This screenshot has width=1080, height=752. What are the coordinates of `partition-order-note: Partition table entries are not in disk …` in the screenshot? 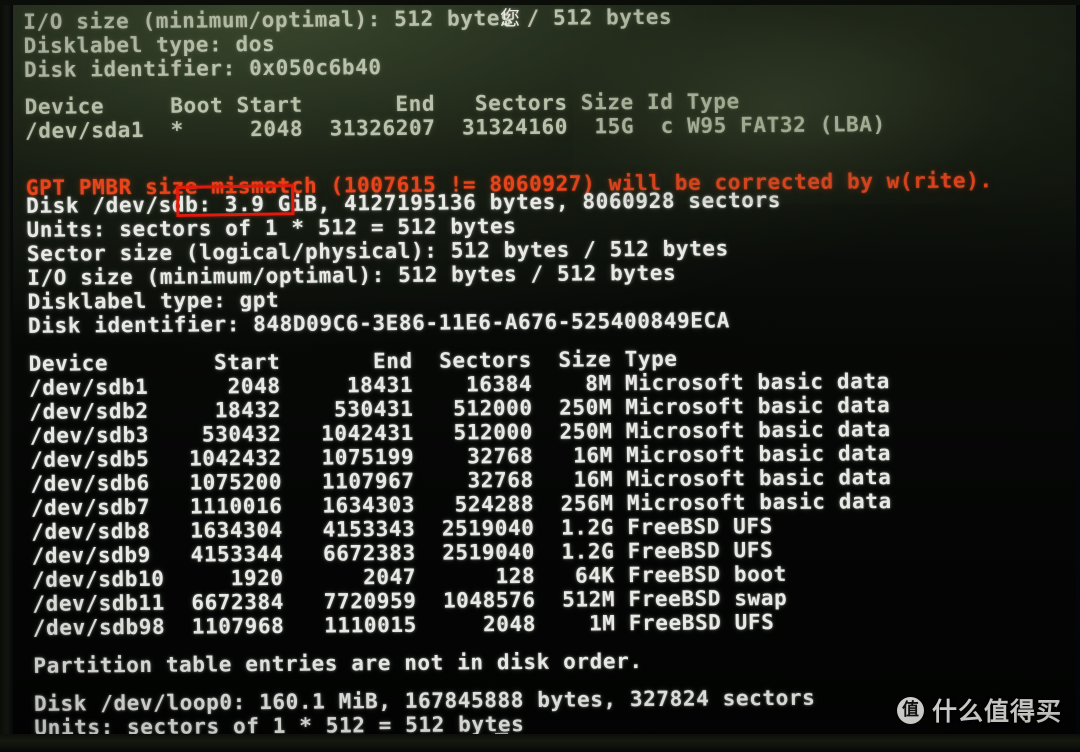 It's located at (338, 663).